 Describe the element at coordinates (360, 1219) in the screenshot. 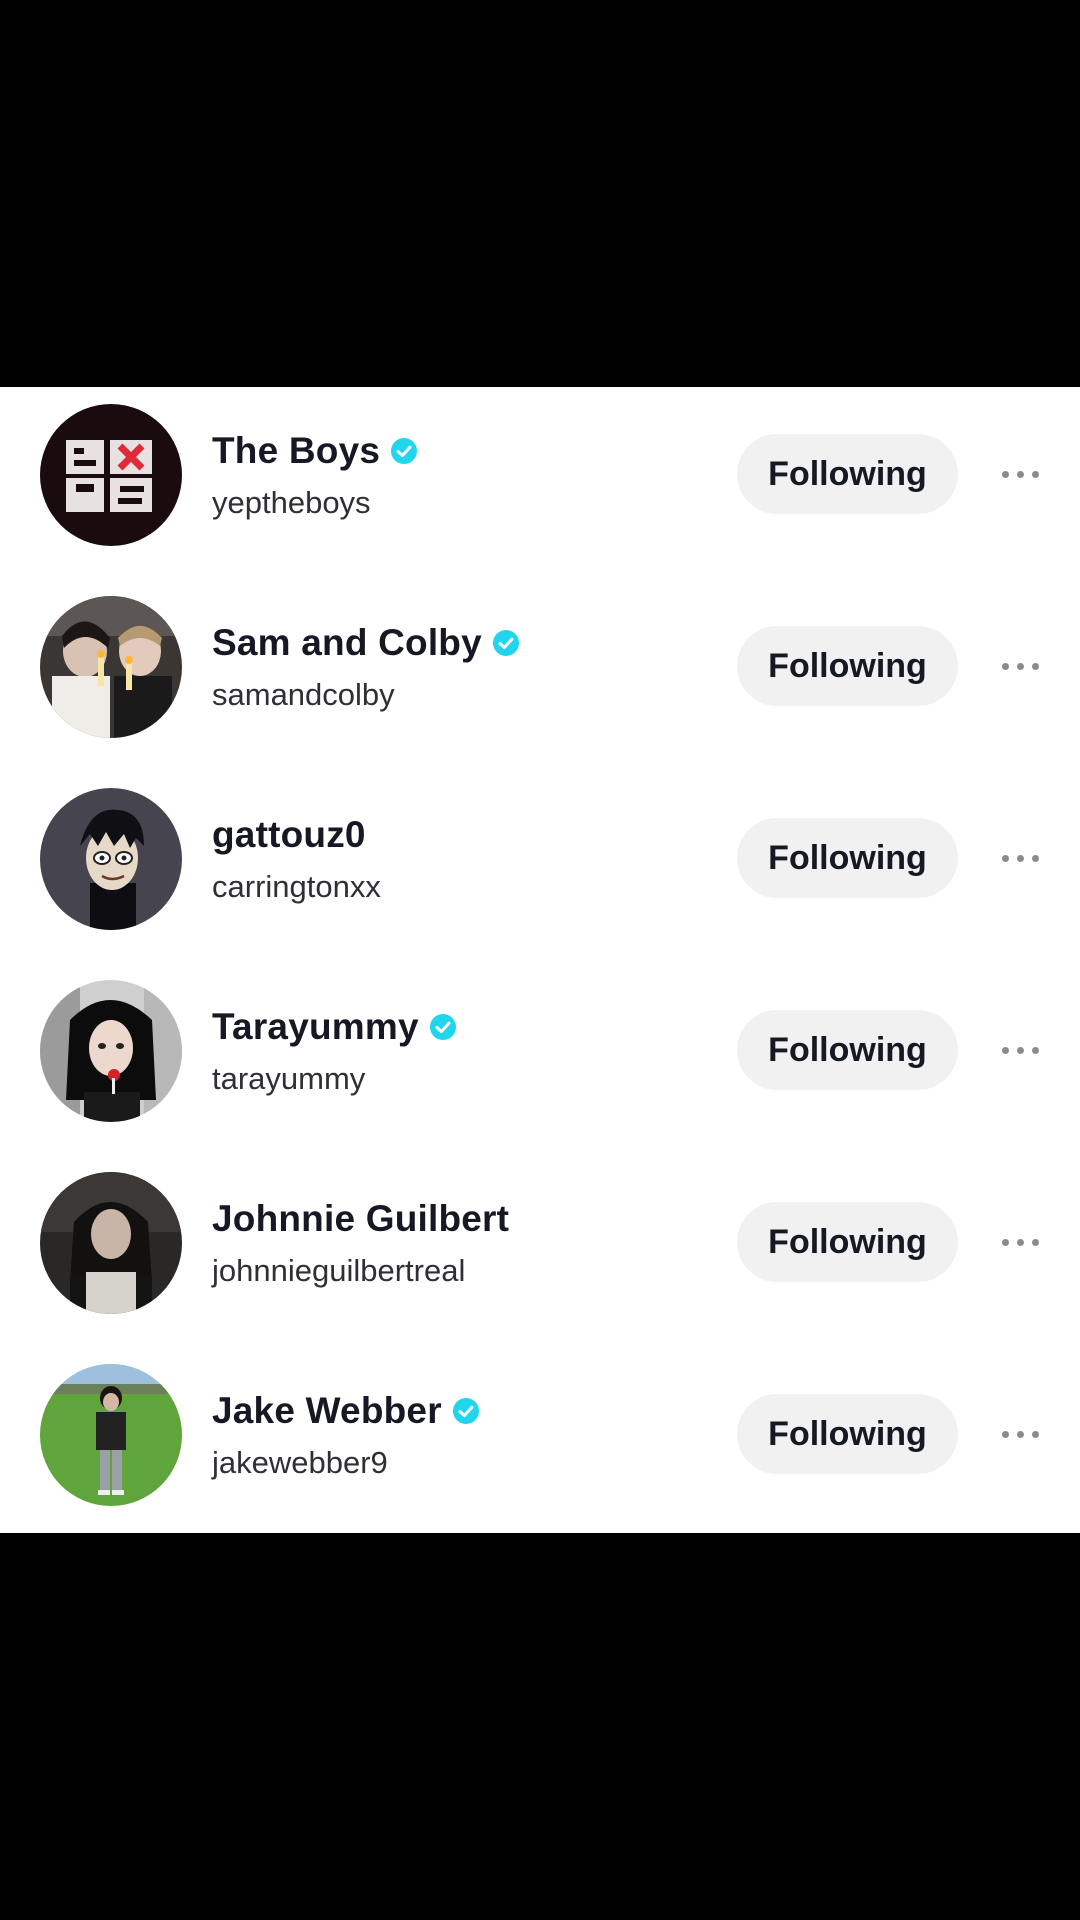

I see `display-name: Johnnie Guilbert` at that location.